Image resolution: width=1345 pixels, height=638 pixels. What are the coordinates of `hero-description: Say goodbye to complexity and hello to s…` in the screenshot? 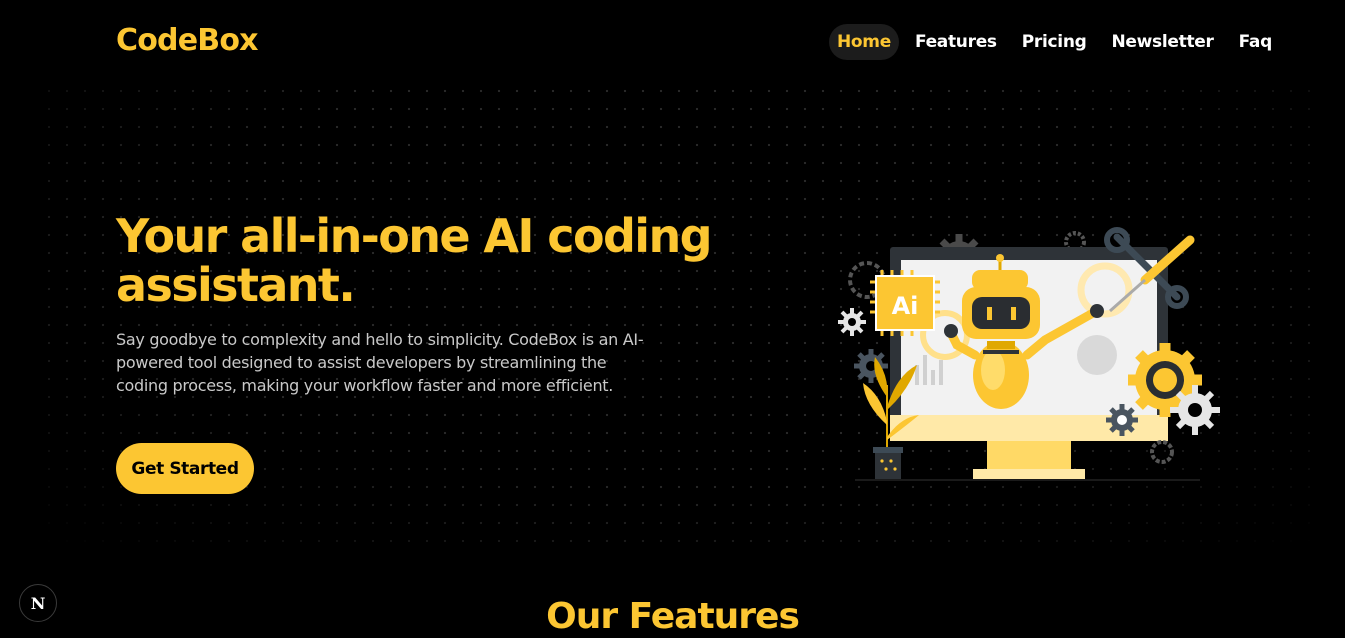 It's located at (380, 362).